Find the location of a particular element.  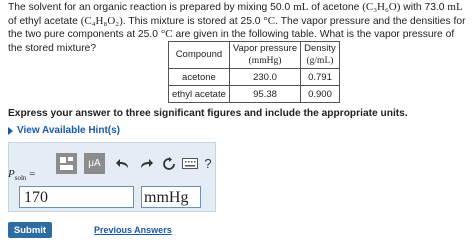

units-button: μA is located at coordinates (94, 163).